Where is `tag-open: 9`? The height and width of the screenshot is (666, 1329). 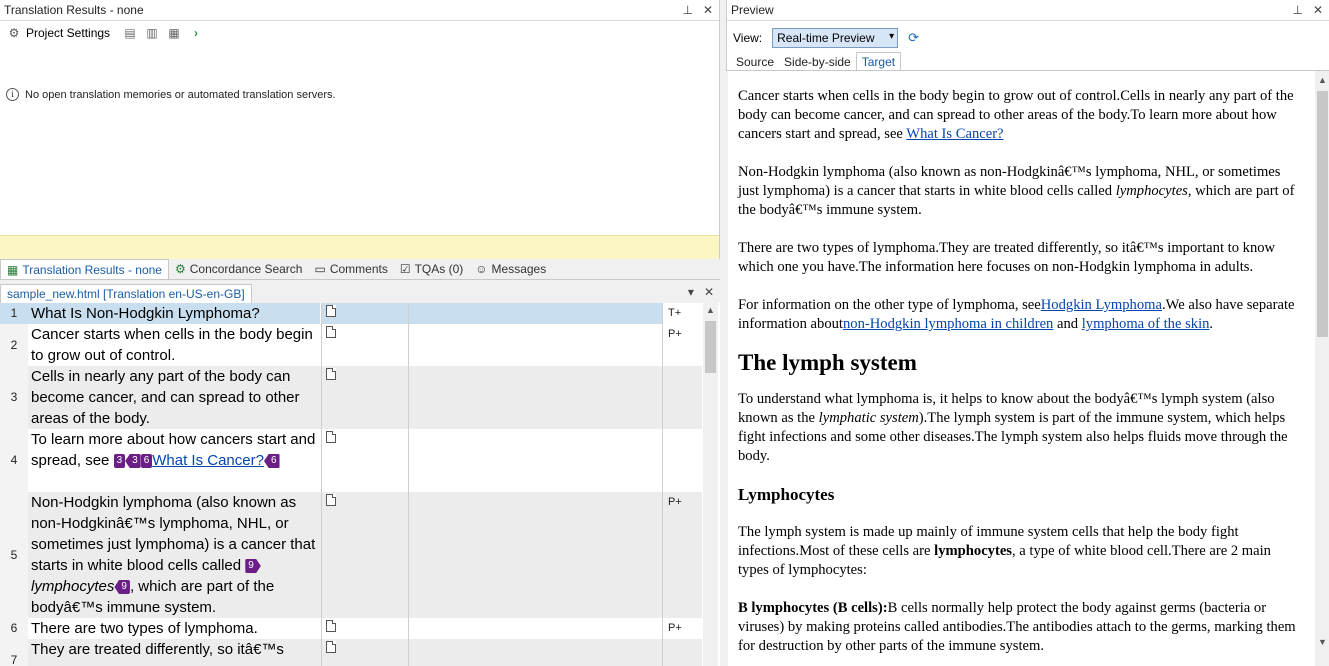
tag-open: 9 is located at coordinates (253, 566).